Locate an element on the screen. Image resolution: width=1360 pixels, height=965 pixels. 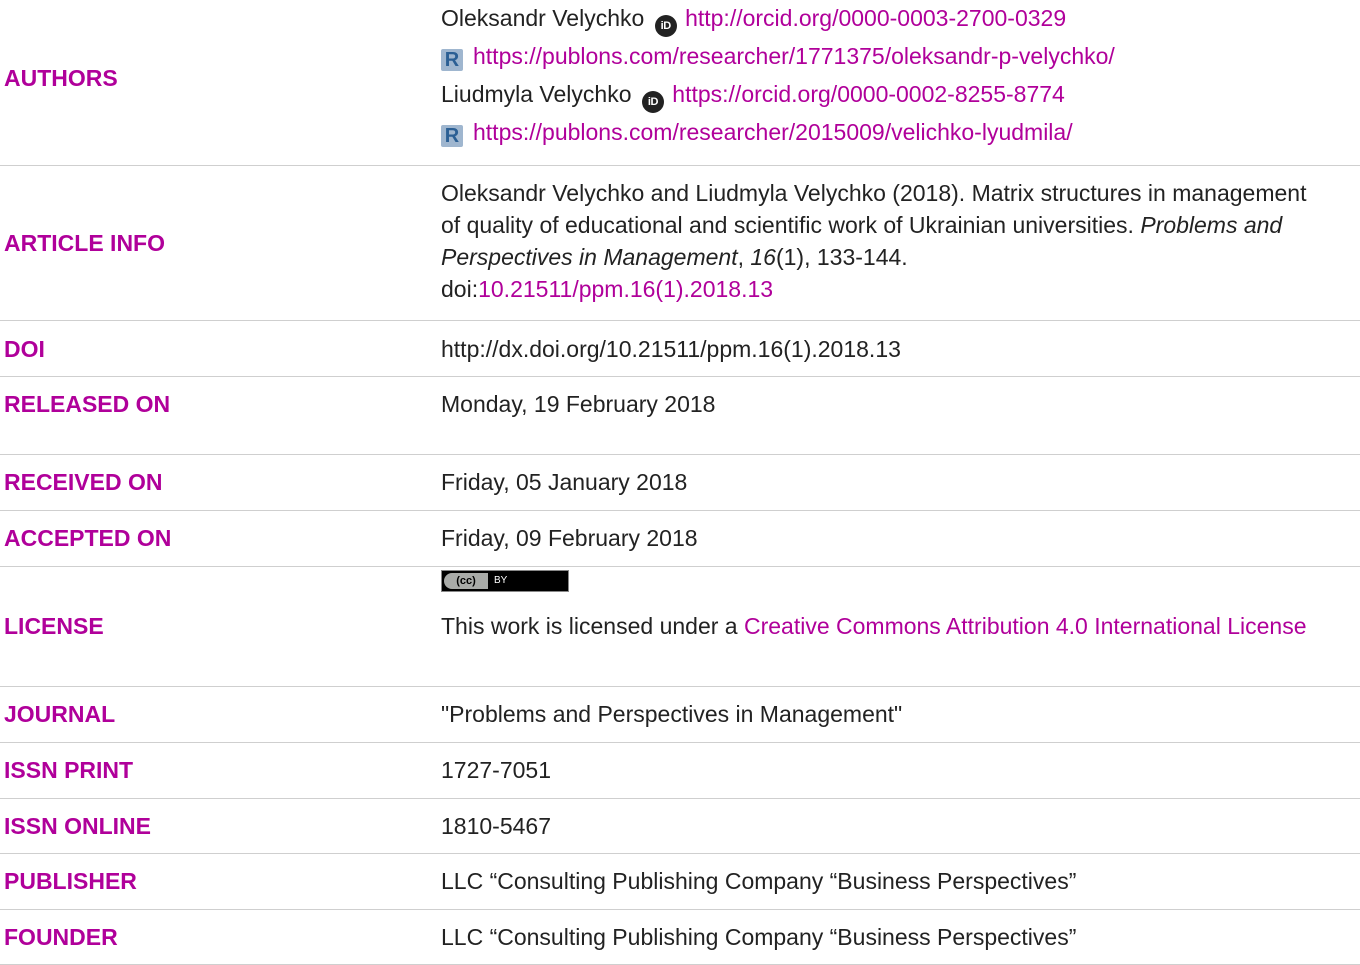
row-accepted-on: ACCEPTED ON Friday, 09 February 2018 is located at coordinates (680, 538).